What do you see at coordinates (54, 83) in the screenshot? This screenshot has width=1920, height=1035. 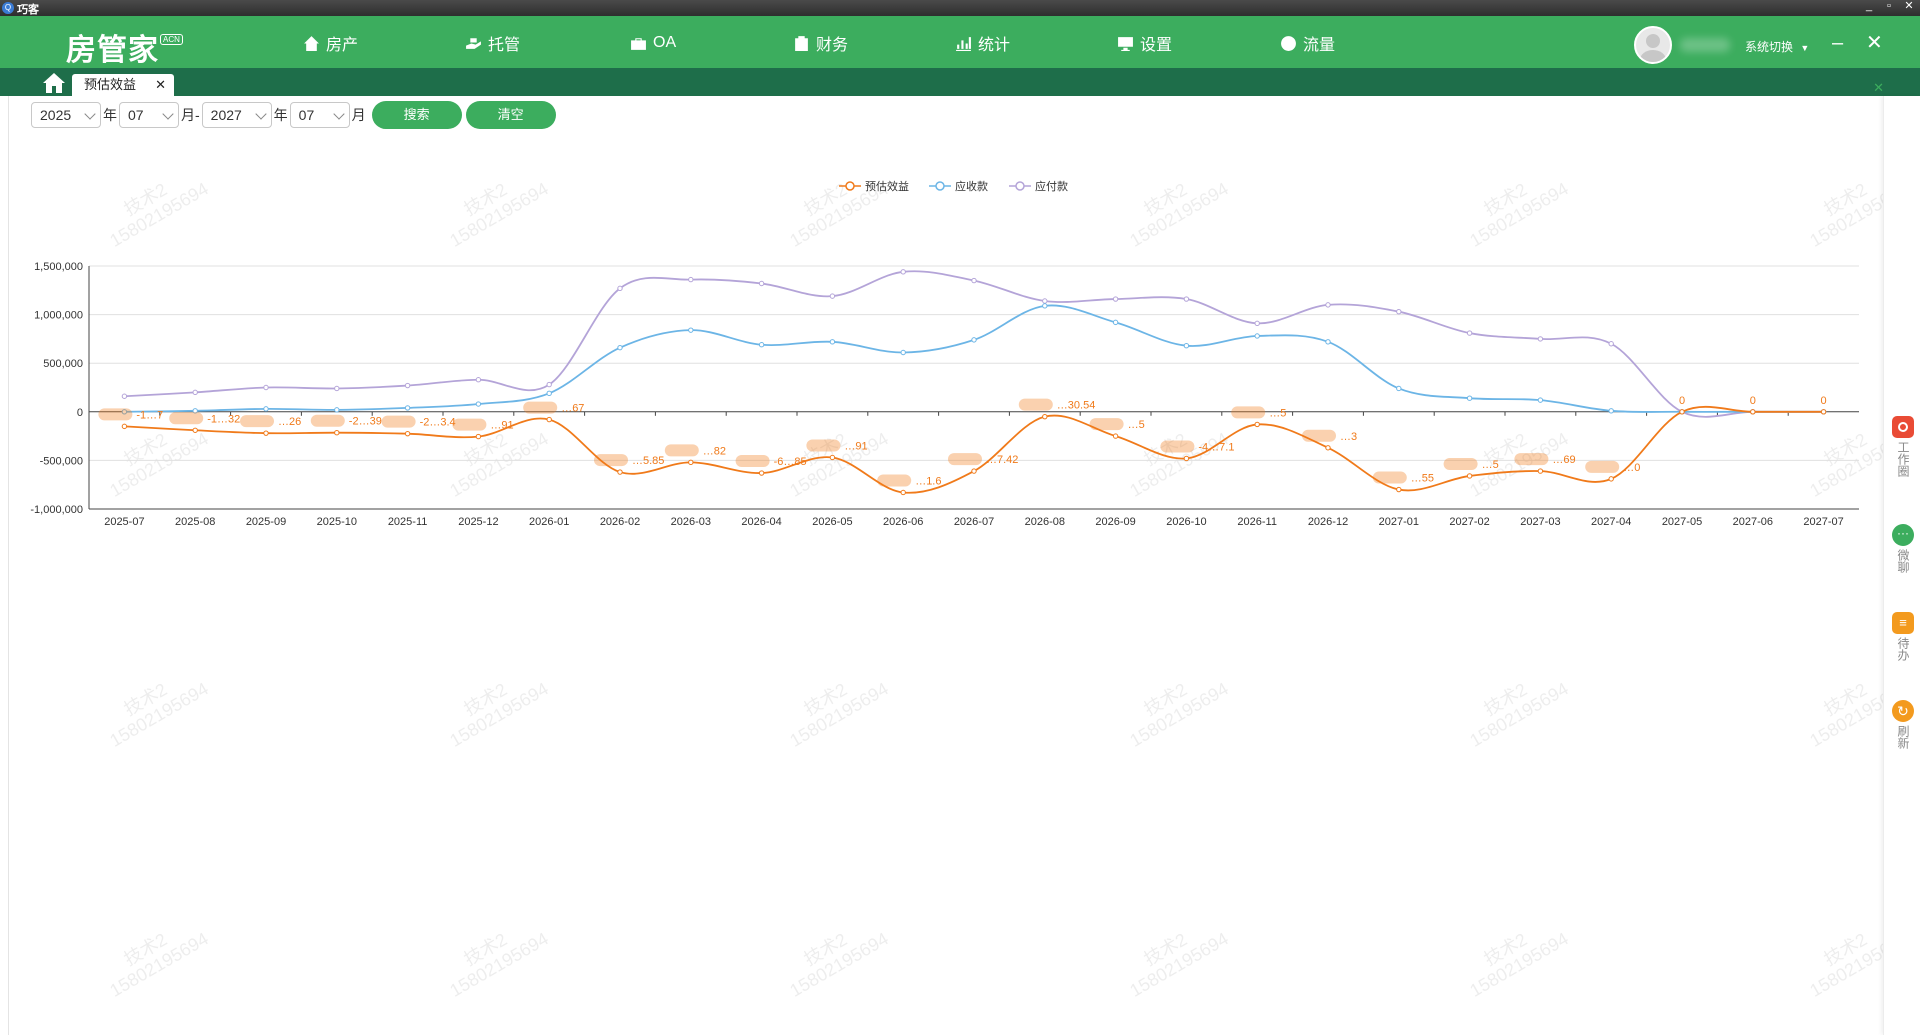 I see `home-tab-icon` at bounding box center [54, 83].